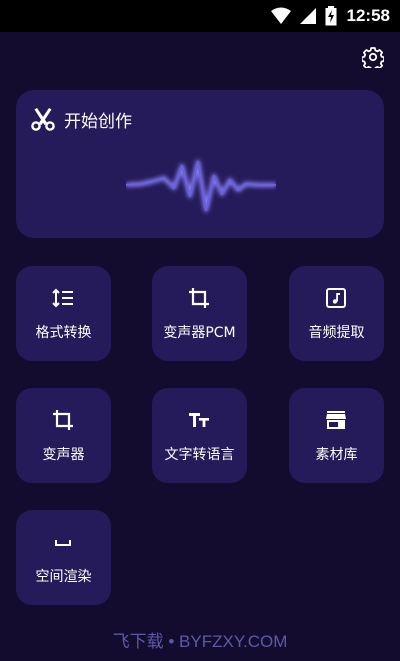 This screenshot has height=661, width=400. I want to click on wifi-icon, so click(280, 15).